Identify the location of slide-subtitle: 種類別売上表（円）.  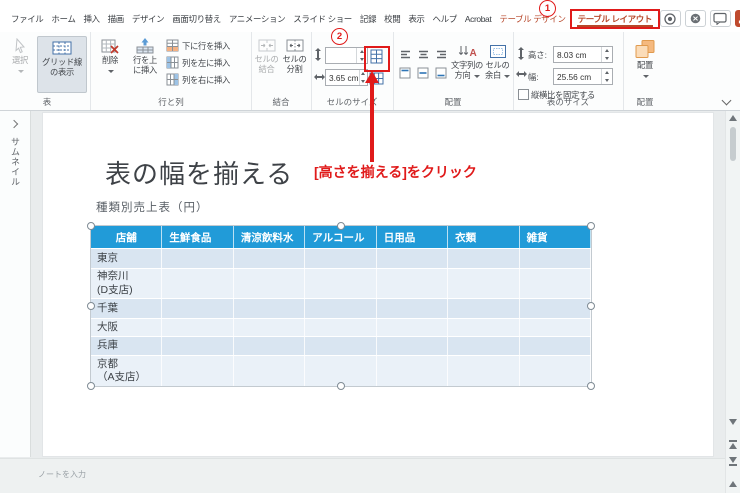
(152, 207).